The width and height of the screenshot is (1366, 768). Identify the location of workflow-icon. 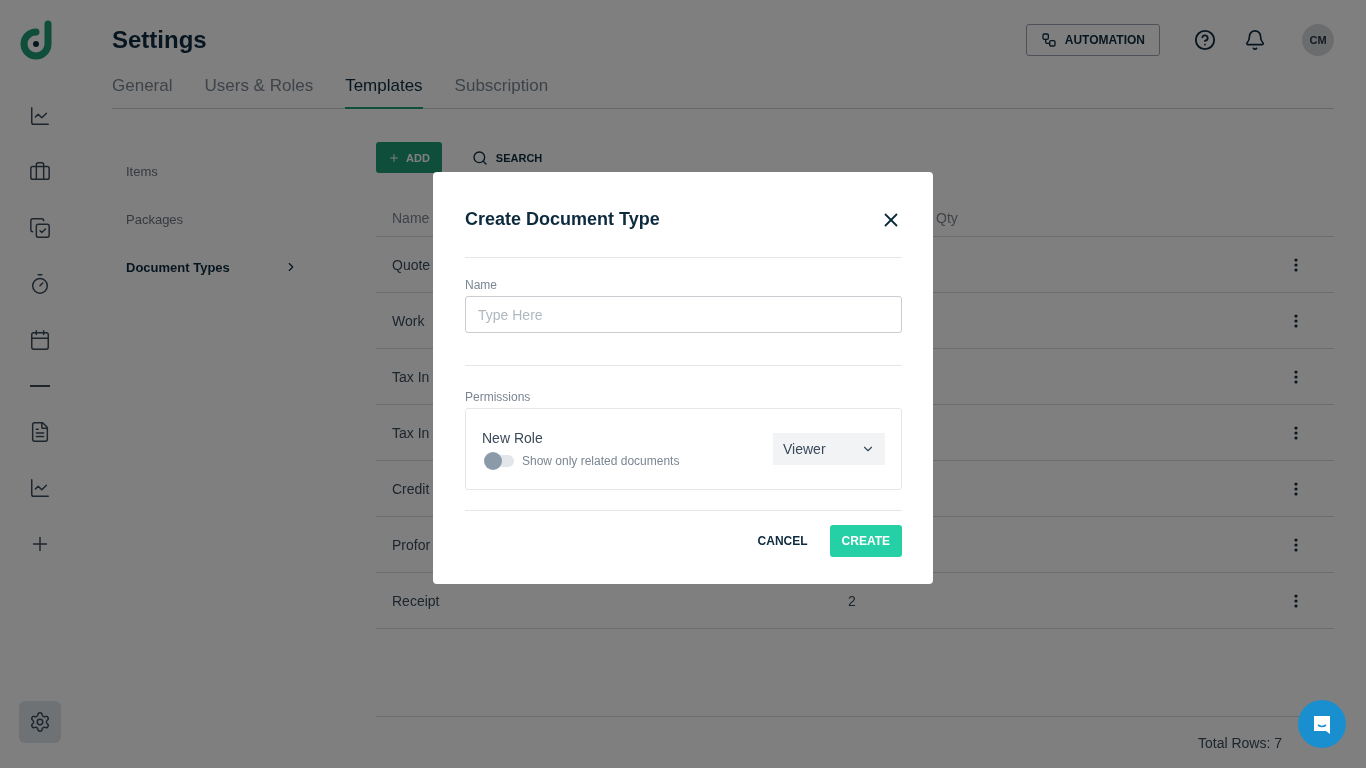
(1048, 40).